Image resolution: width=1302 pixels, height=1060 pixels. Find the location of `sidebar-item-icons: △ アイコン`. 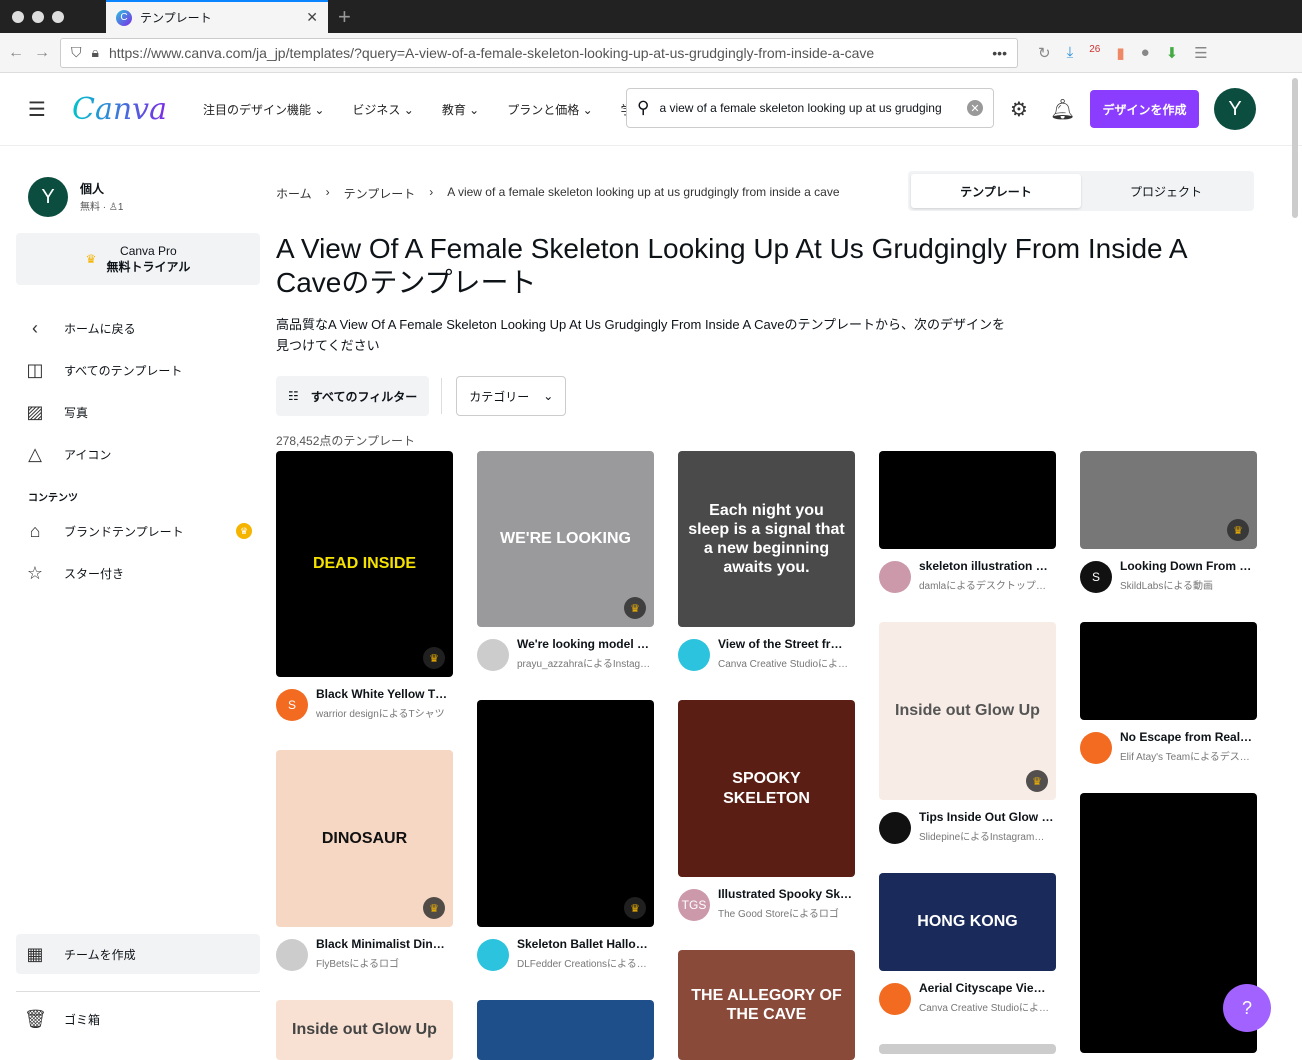

sidebar-item-icons: △ アイコン is located at coordinates (138, 454).